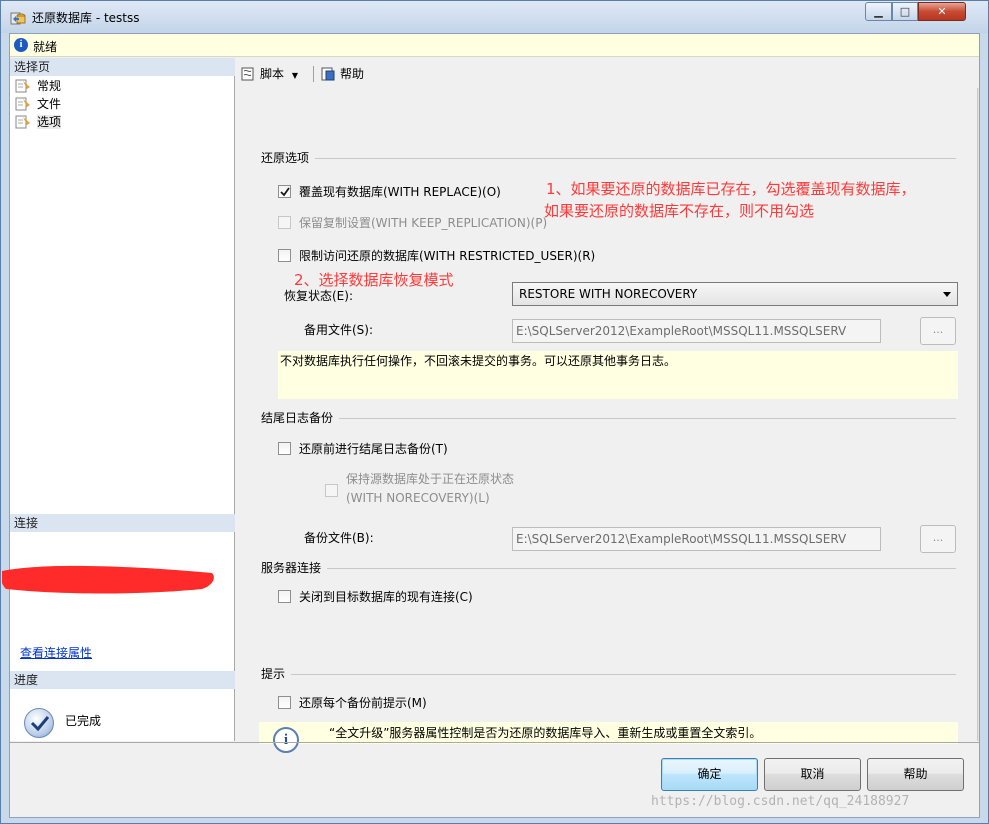 The height and width of the screenshot is (824, 989). Describe the element at coordinates (607, 73) in the screenshot. I see `toolbar: 脚本 ▼ 帮助` at that location.